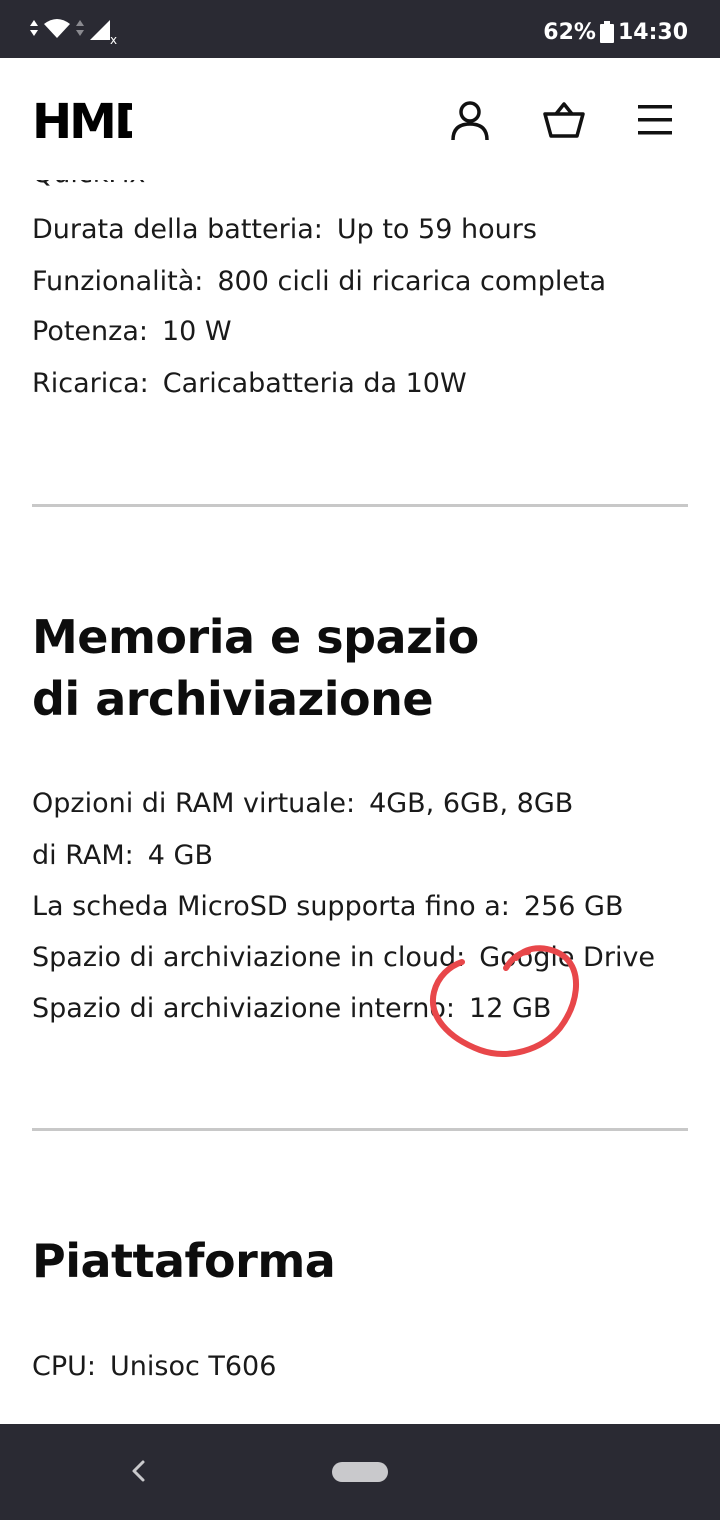 The width and height of the screenshot is (720, 1520). I want to click on clock: 14:30, so click(652, 32).